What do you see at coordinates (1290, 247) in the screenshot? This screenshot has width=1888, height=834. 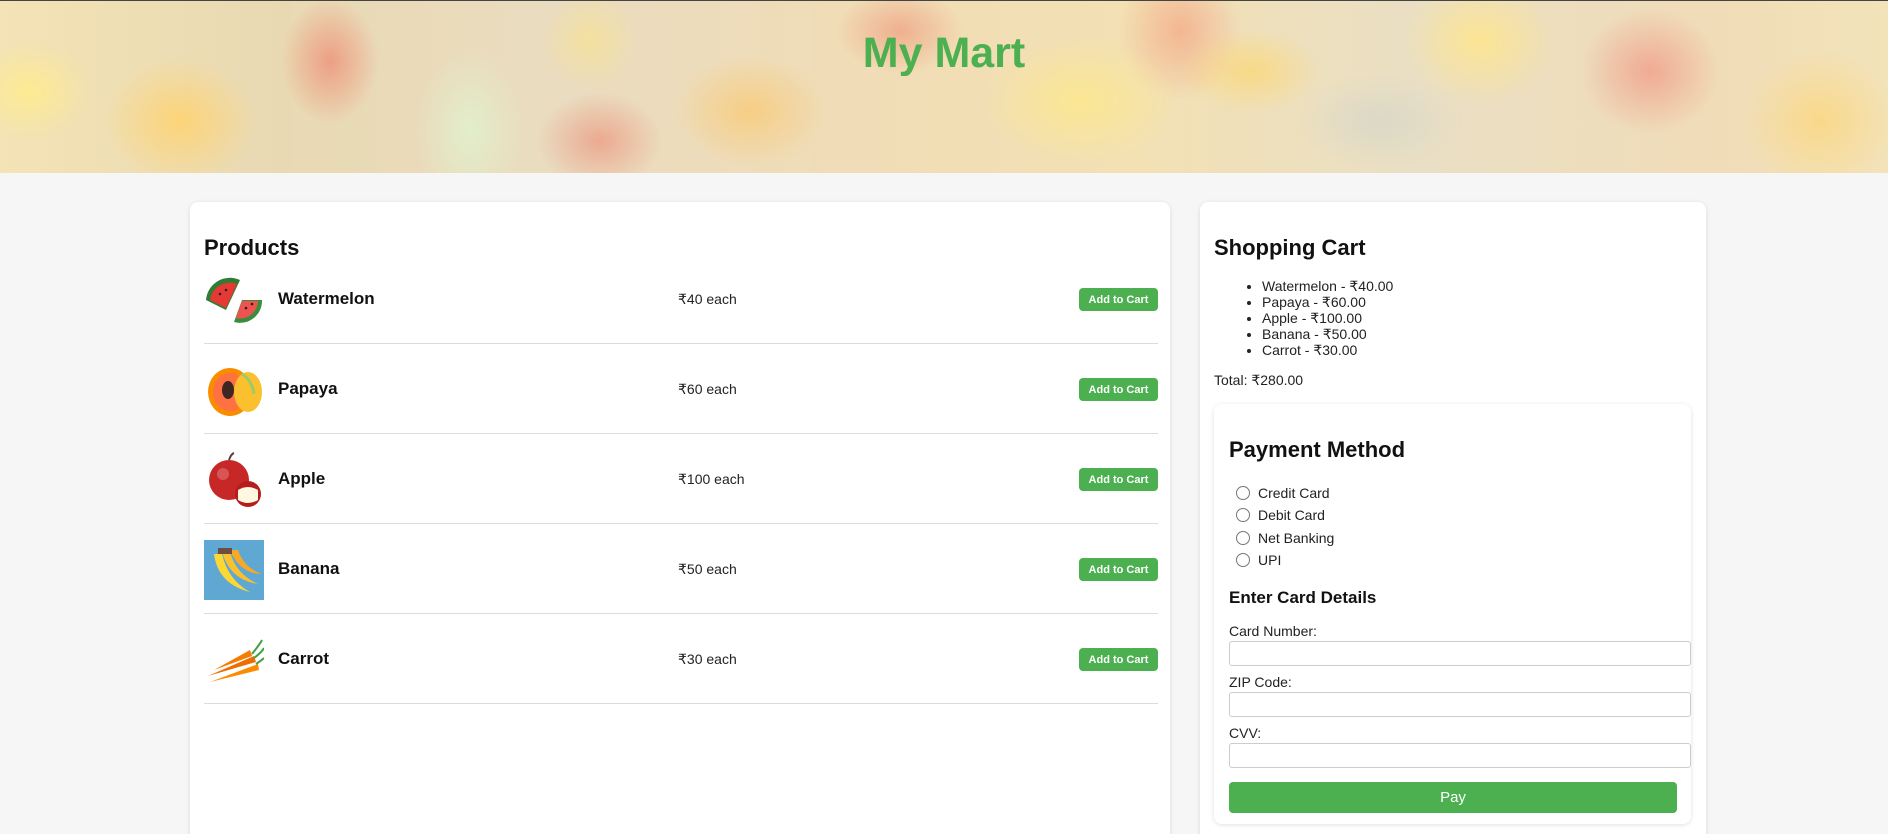 I see `cart-heading: Shopping Cart` at bounding box center [1290, 247].